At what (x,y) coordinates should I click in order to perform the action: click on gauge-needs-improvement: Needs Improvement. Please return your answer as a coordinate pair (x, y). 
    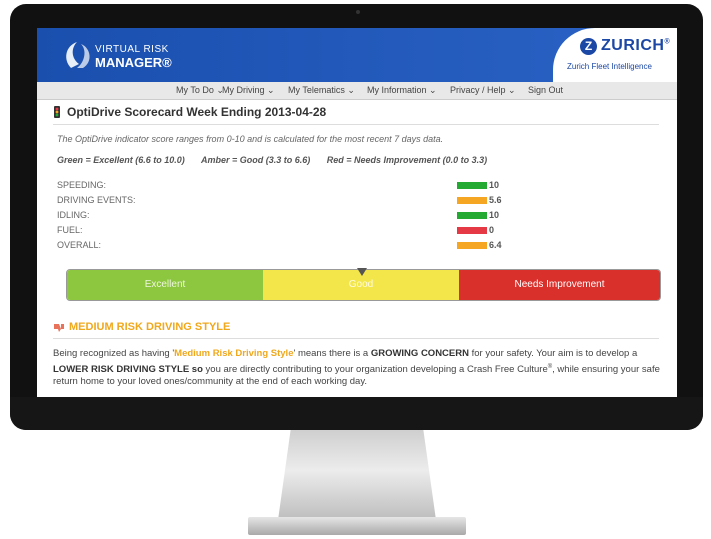
    Looking at the image, I should click on (559, 285).